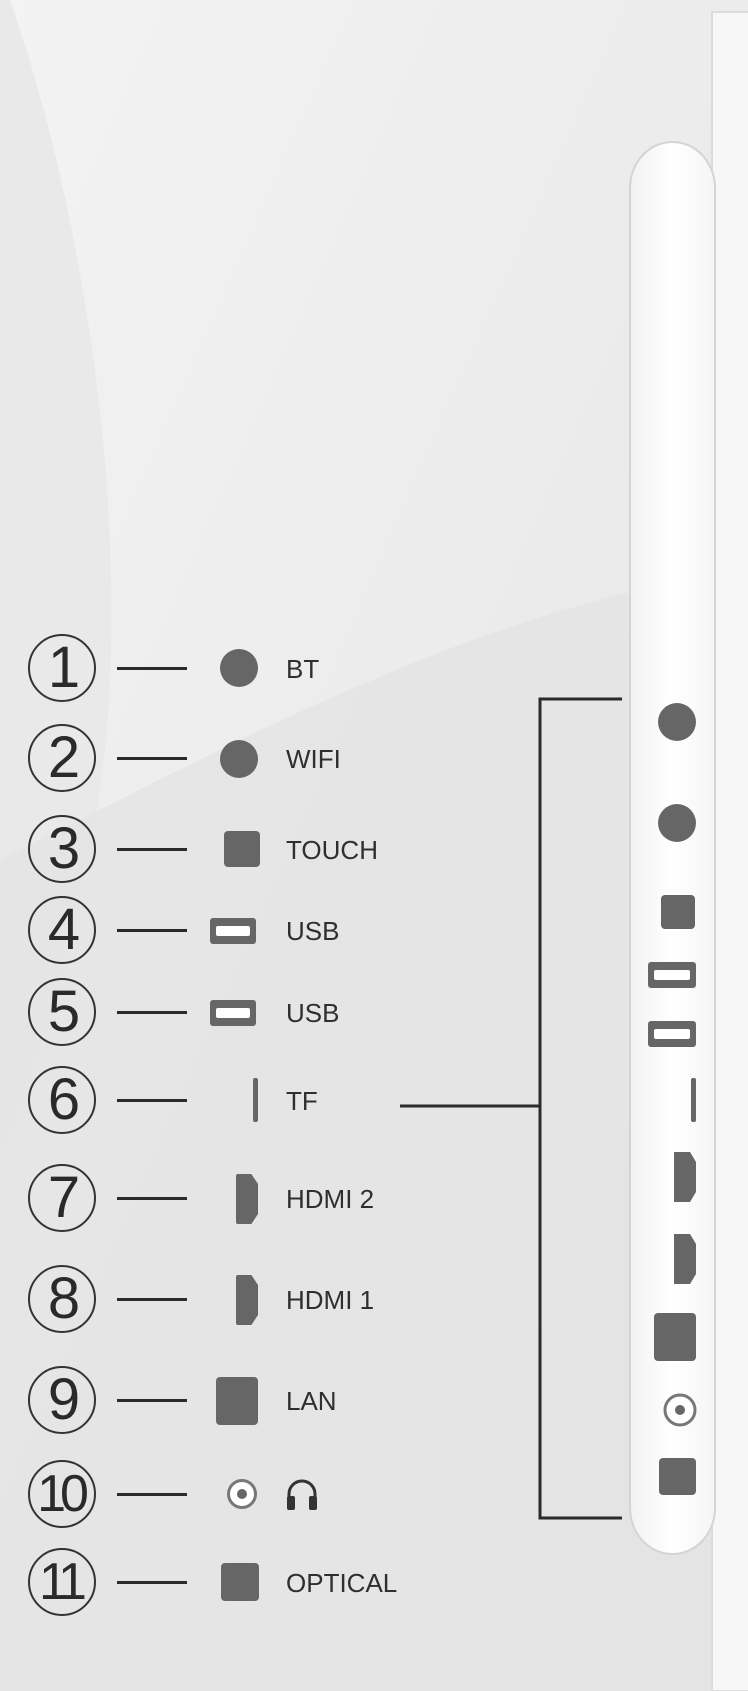 The width and height of the screenshot is (748, 1691). What do you see at coordinates (677, 722) in the screenshot?
I see `panel-bt-port` at bounding box center [677, 722].